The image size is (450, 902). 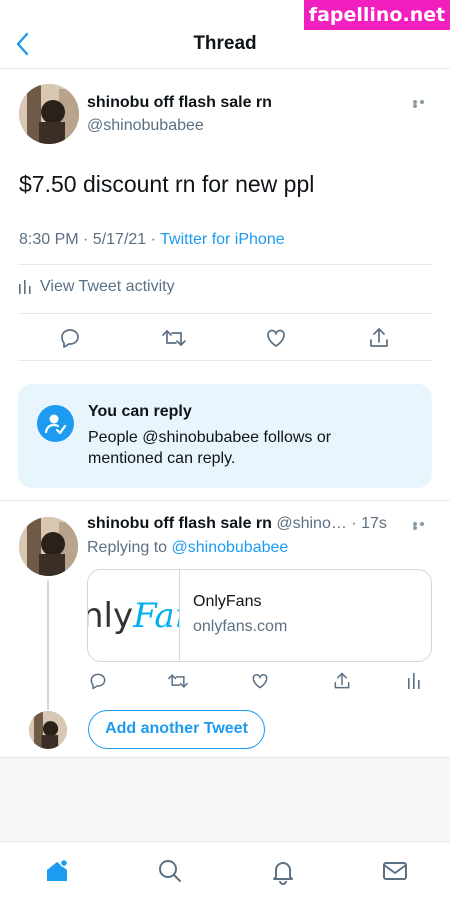 I want to click on tweet-source-link: Twitter for iPhone, so click(x=222, y=239).